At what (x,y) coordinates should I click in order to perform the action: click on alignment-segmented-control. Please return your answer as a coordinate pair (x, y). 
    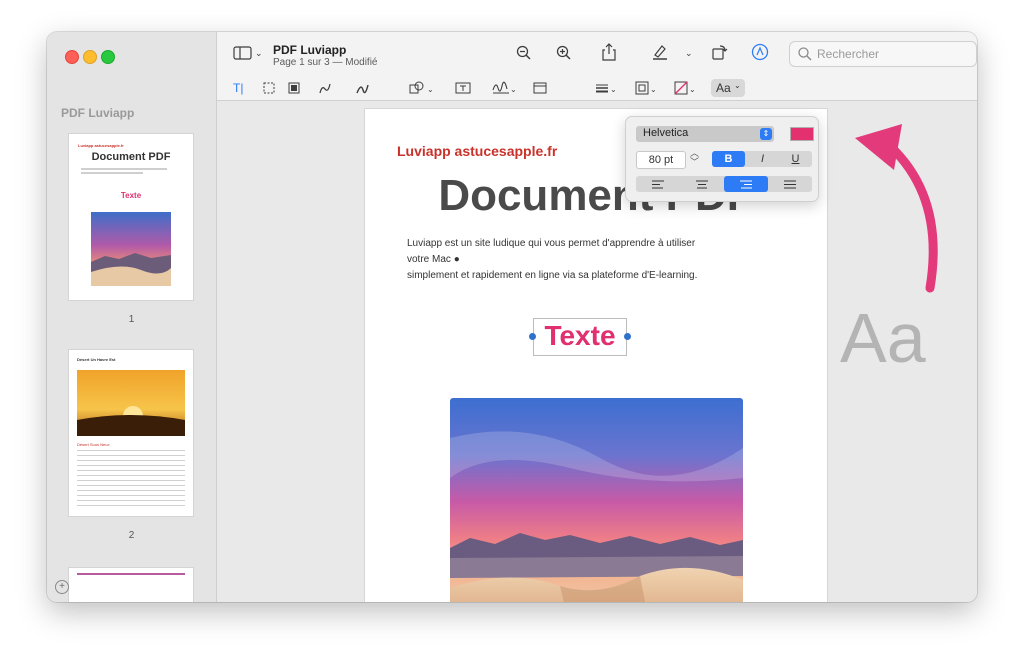
    Looking at the image, I should click on (724, 184).